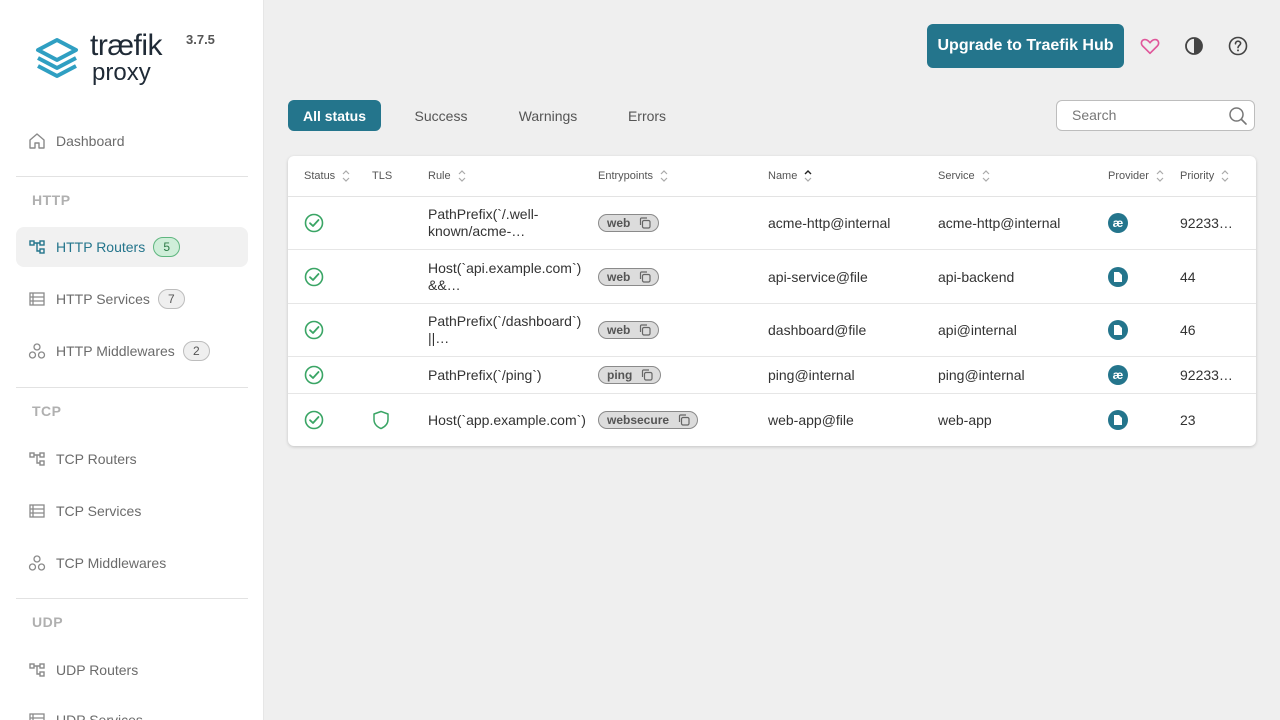  What do you see at coordinates (1205, 176) in the screenshot?
I see `column-header-priority: Priority` at bounding box center [1205, 176].